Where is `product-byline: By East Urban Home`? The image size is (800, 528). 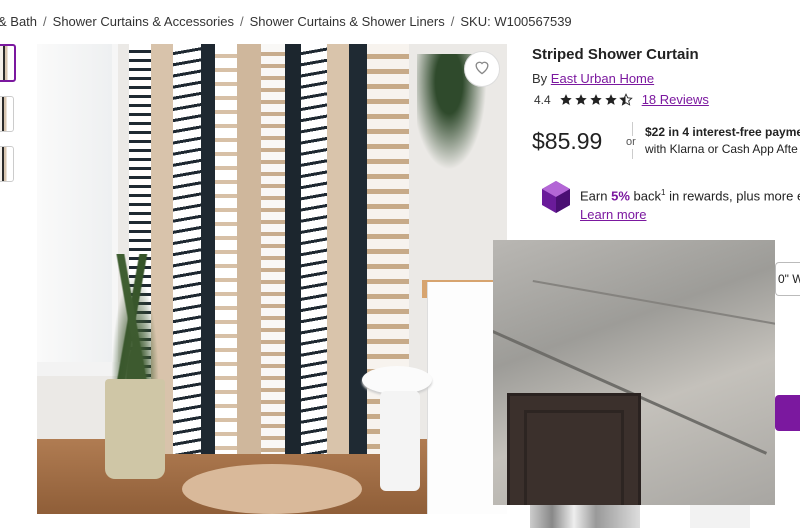 product-byline: By East Urban Home is located at coordinates (593, 78).